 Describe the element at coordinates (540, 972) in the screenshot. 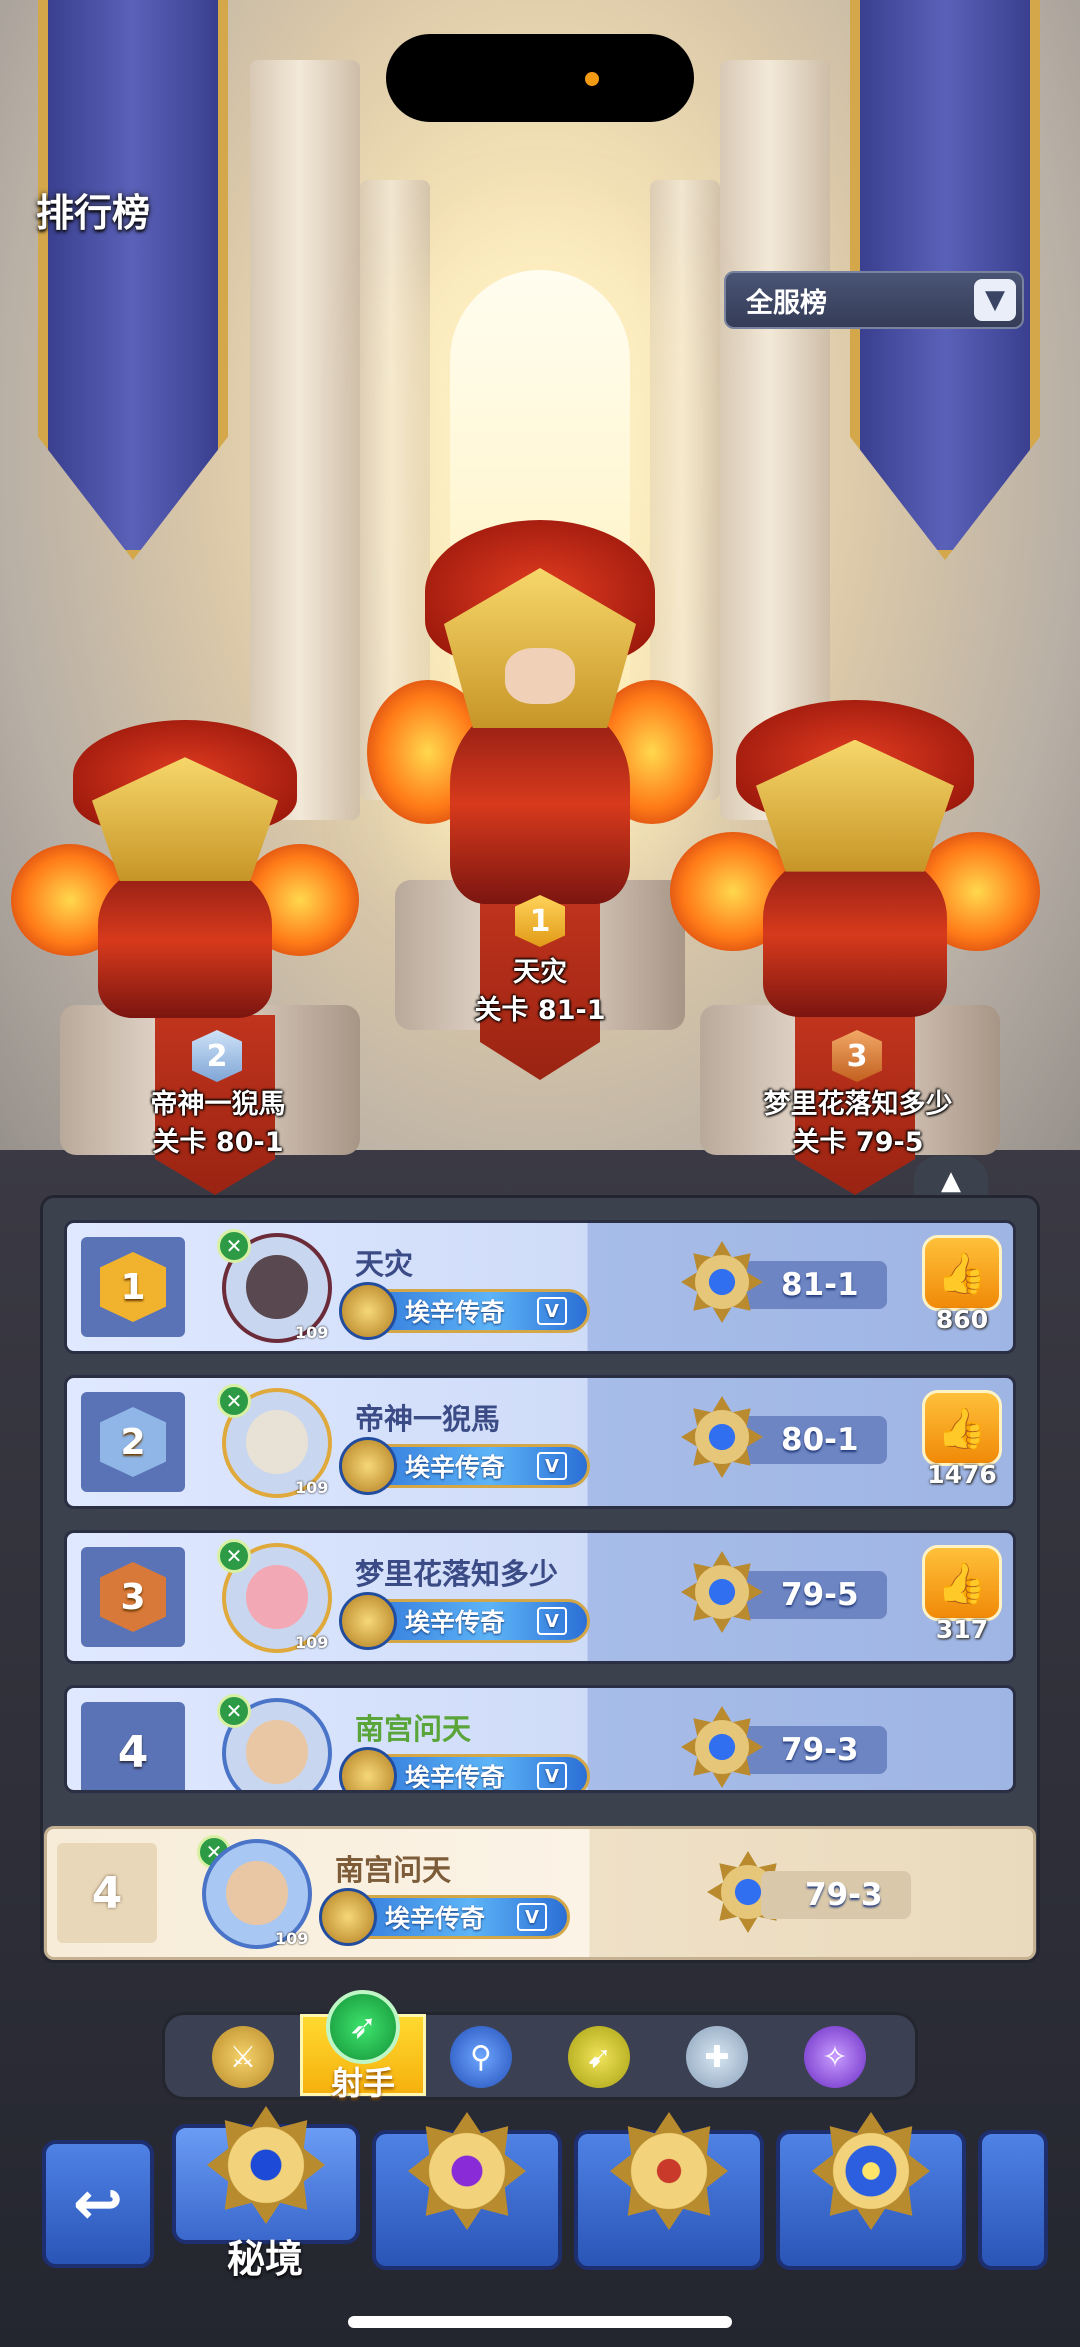

I see `podium-name-1: 天灾` at that location.